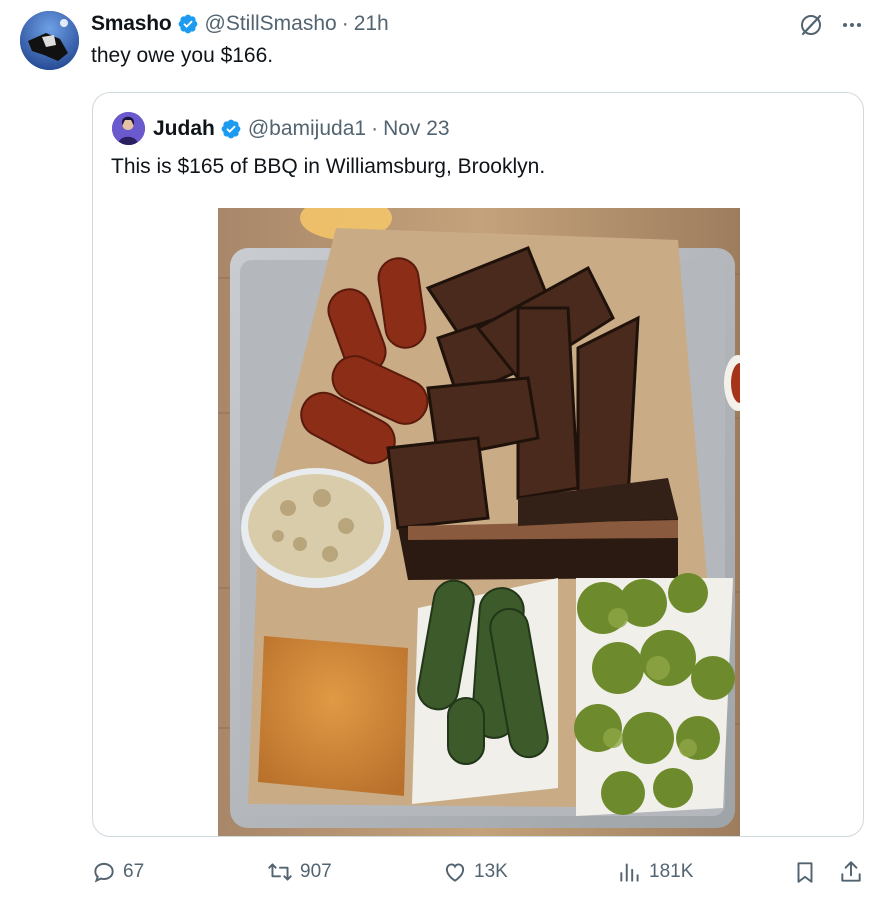  What do you see at coordinates (491, 871) in the screenshot?
I see `like-count: 13K` at bounding box center [491, 871].